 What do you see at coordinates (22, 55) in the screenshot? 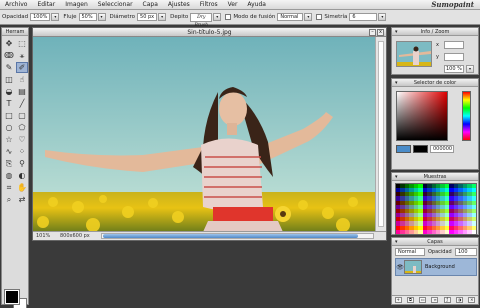
I see `wand-tool-icon: ⚹` at bounding box center [22, 55].